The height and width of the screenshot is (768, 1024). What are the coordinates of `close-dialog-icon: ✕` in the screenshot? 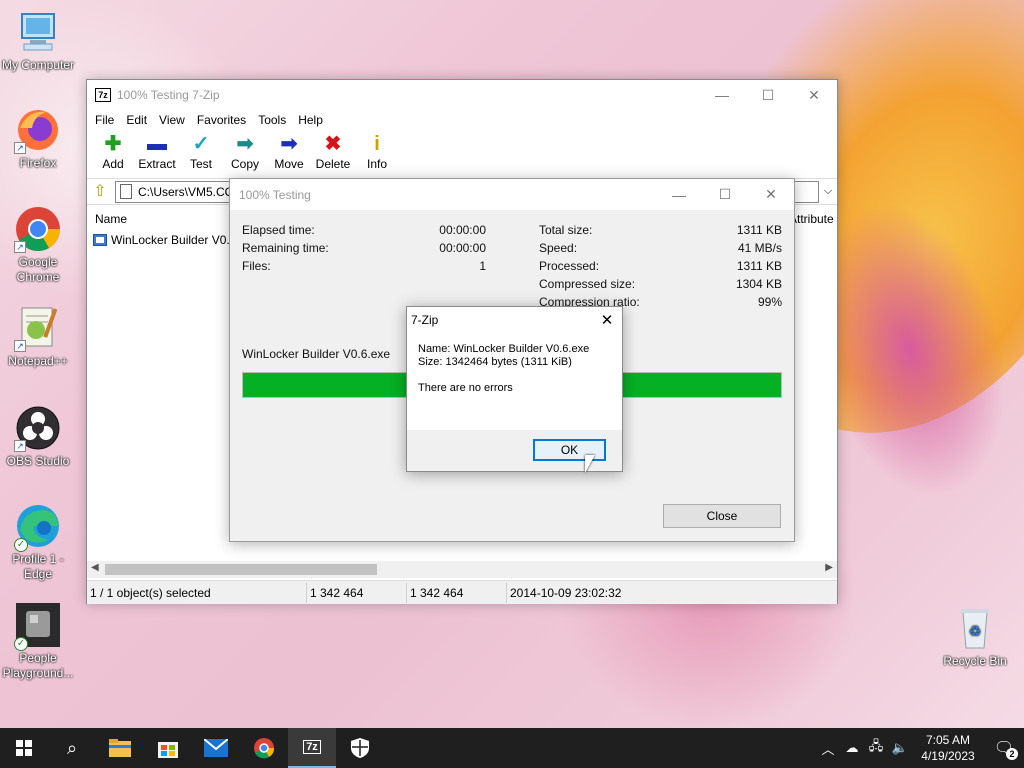 It's located at (771, 195).